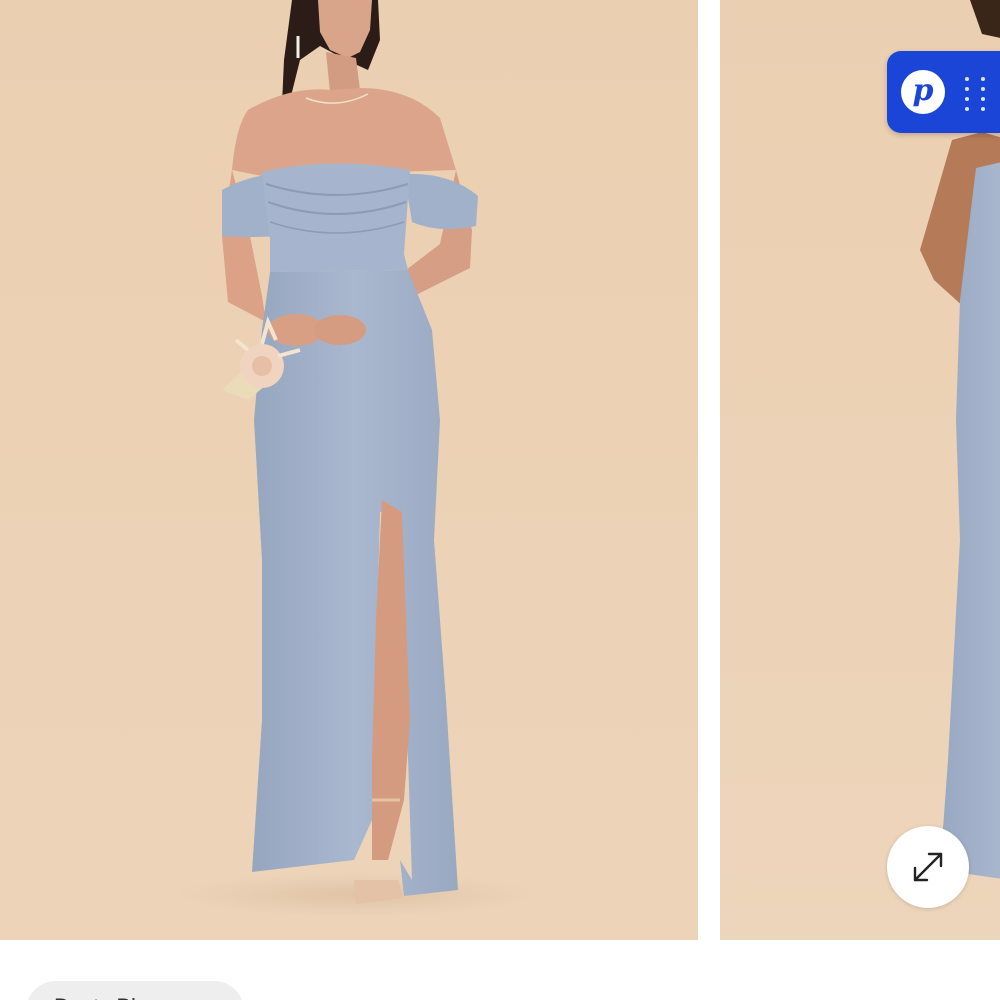 The height and width of the screenshot is (1000, 1000). What do you see at coordinates (135, 990) in the screenshot?
I see `color-swatch-chip: Dusty Blue` at bounding box center [135, 990].